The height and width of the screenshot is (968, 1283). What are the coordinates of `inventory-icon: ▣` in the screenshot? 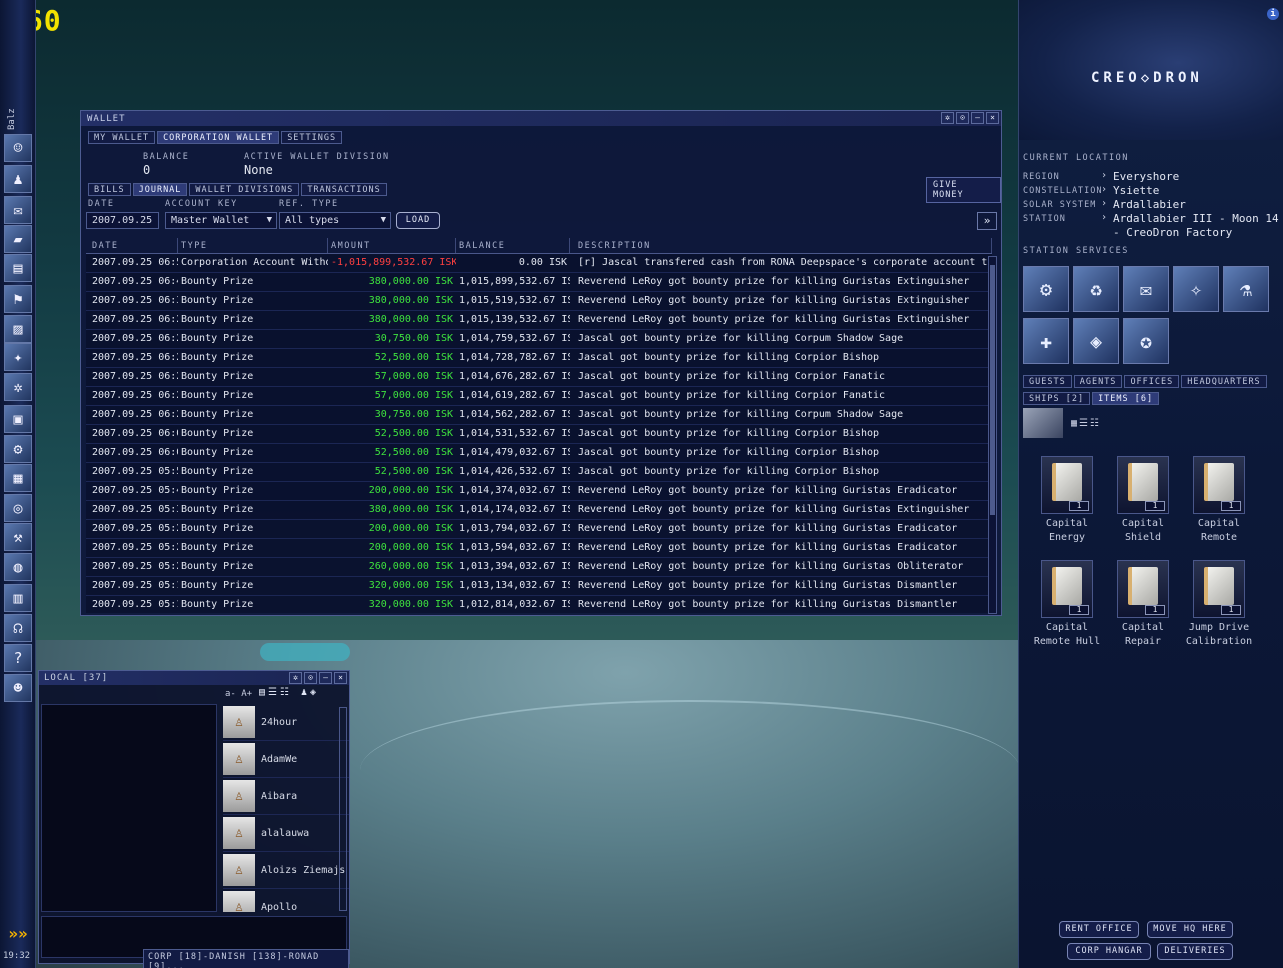 It's located at (18, 419).